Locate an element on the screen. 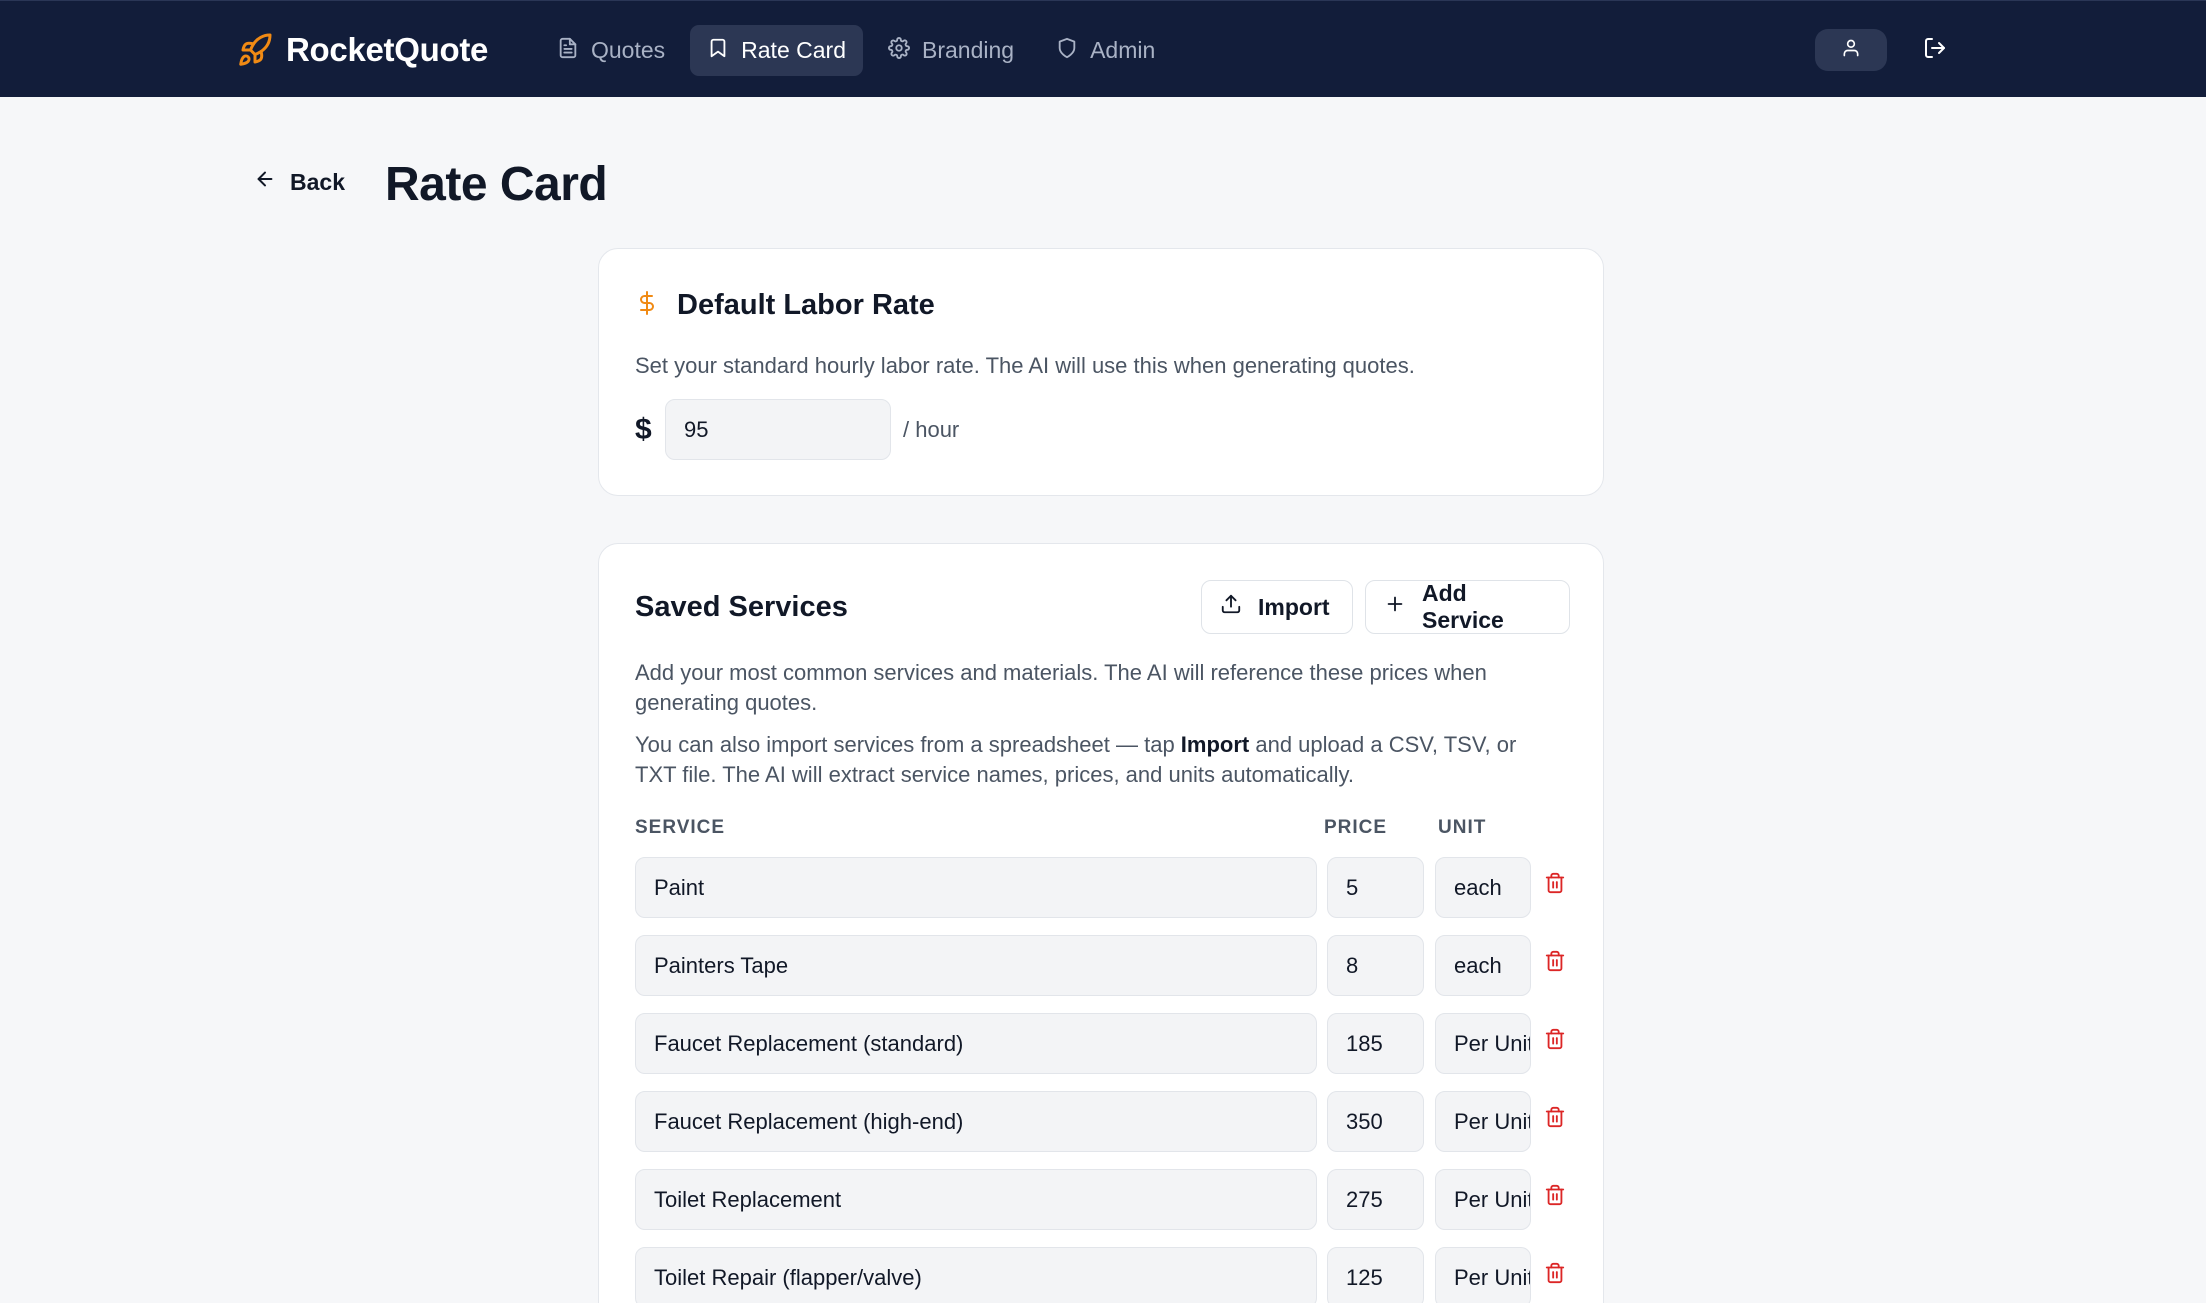 The image size is (2206, 1303). add-service-button: Add Service is located at coordinates (1467, 607).